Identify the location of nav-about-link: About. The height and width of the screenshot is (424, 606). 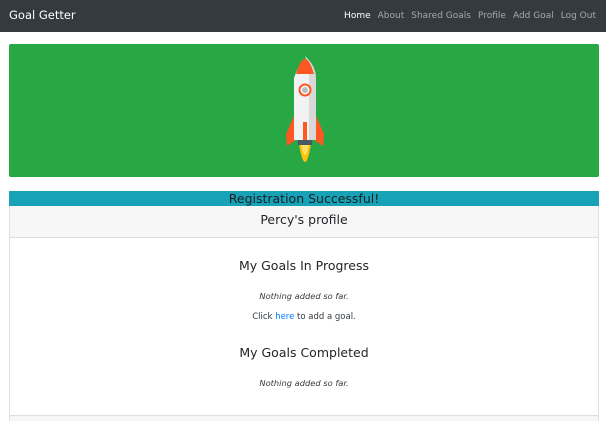
(391, 16).